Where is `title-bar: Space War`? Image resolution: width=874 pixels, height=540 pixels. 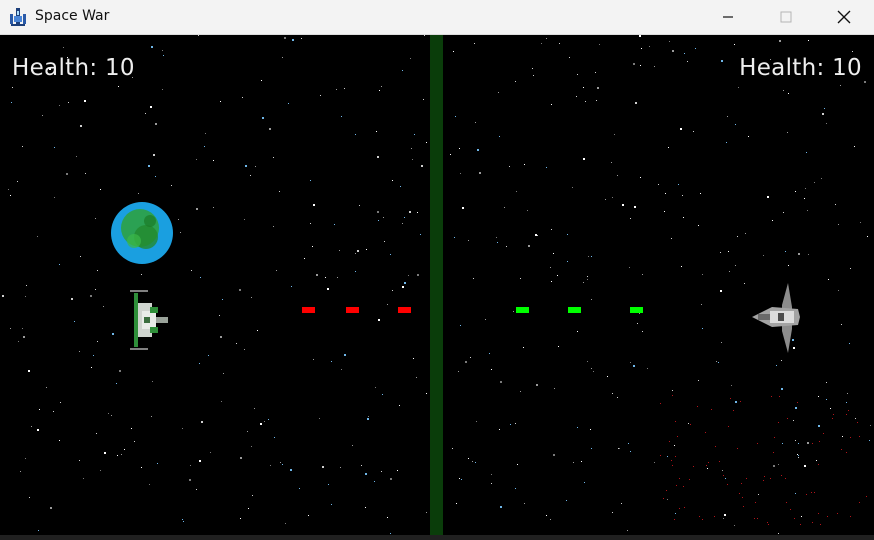 title-bar: Space War is located at coordinates (437, 17).